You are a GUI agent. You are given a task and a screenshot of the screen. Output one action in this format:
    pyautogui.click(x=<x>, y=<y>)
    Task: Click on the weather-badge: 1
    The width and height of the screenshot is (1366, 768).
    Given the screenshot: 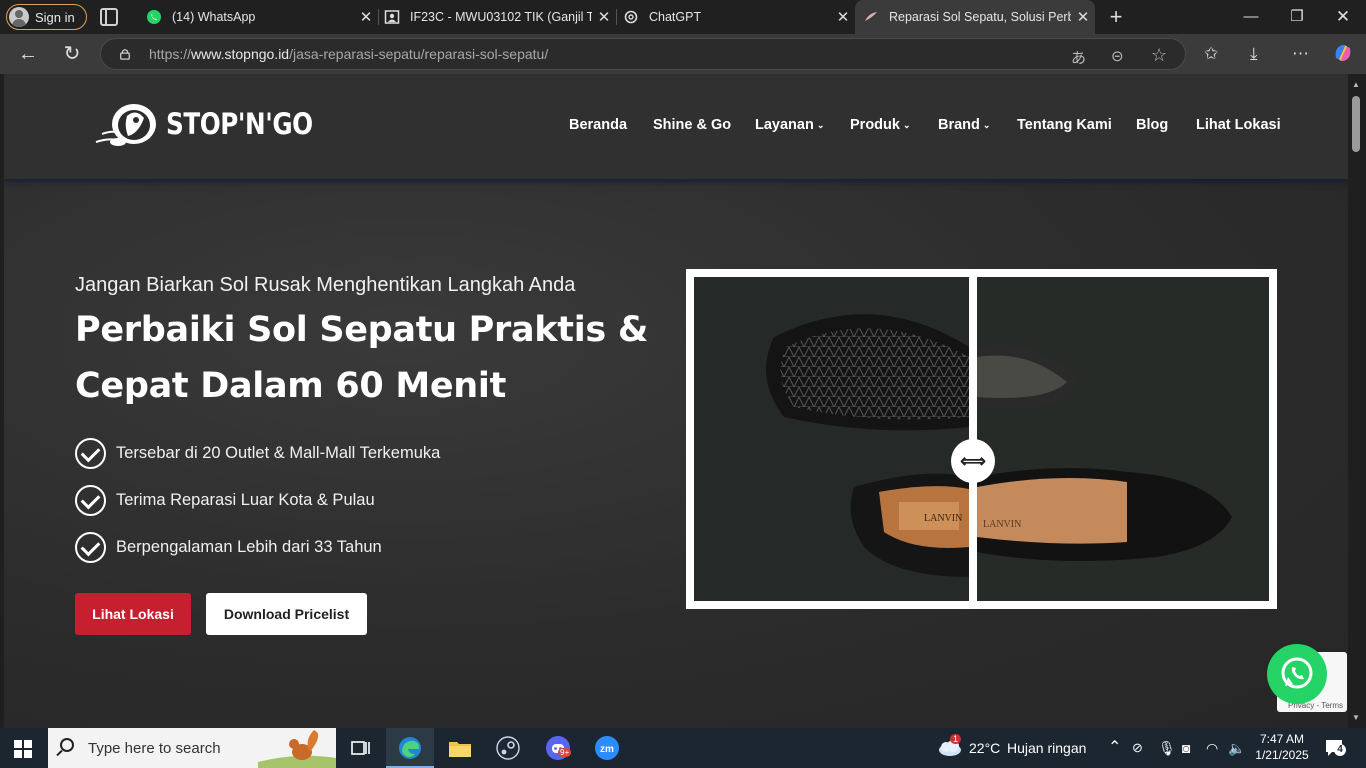 What is the action you would take?
    pyautogui.click(x=956, y=739)
    